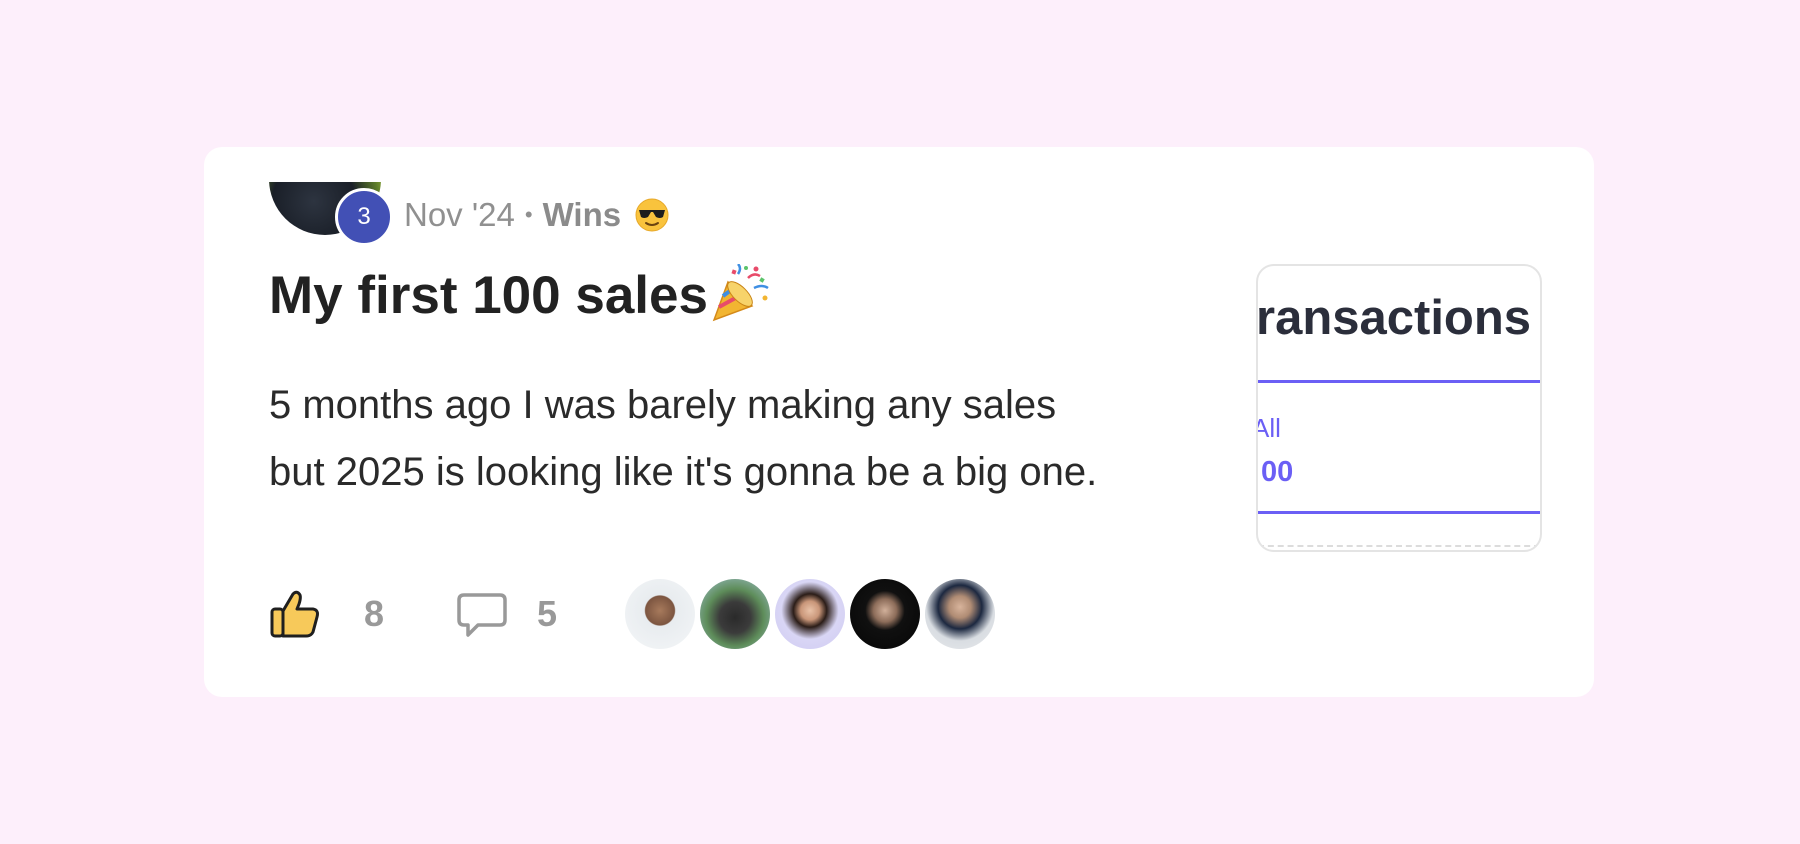 The image size is (1800, 844). I want to click on attachment-tab-label: All, so click(1269, 428).